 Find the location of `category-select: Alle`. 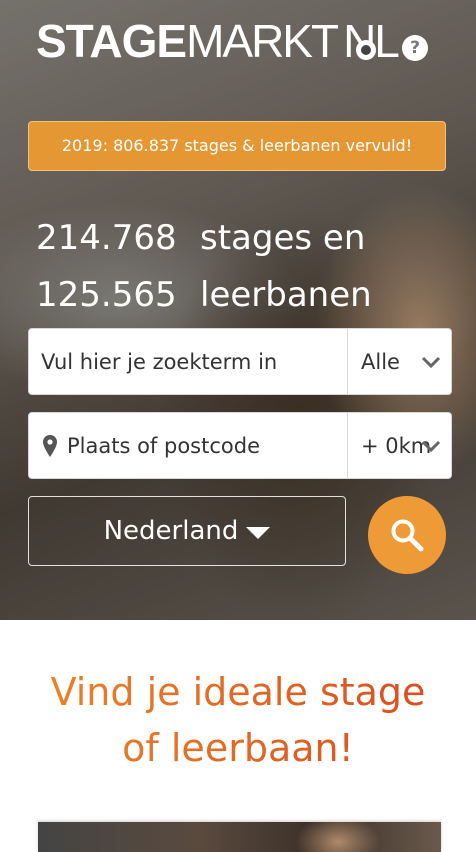

category-select: Alle is located at coordinates (380, 361).